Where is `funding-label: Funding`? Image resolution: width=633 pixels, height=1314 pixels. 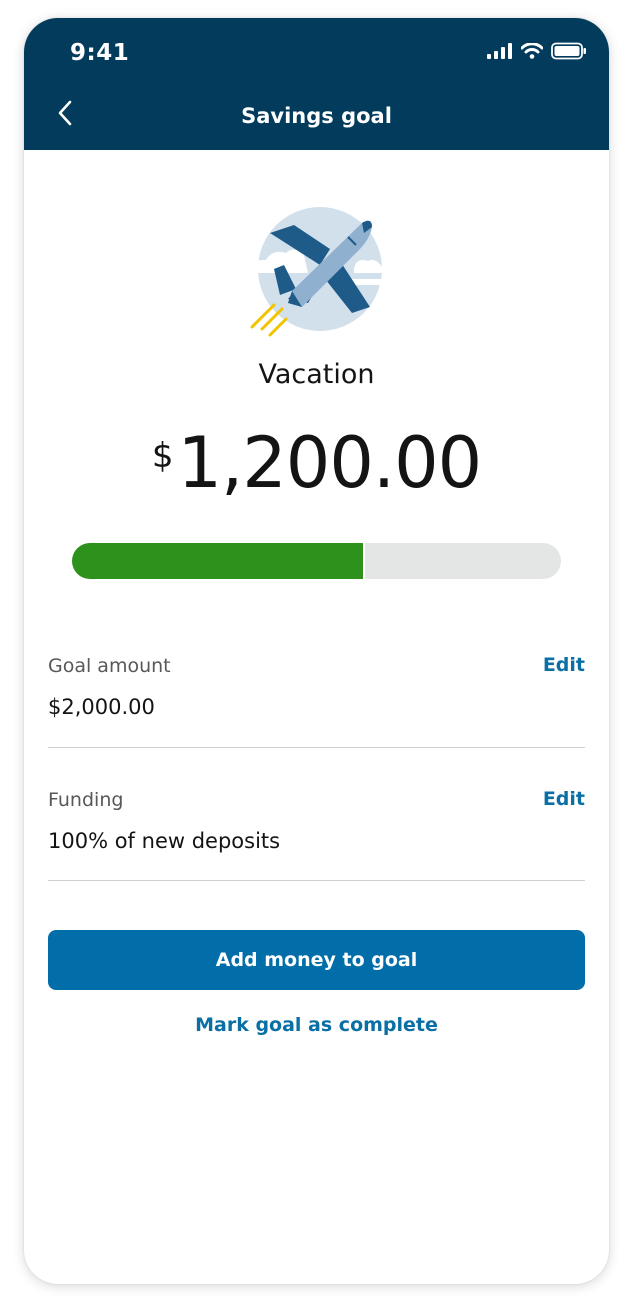 funding-label: Funding is located at coordinates (86, 800).